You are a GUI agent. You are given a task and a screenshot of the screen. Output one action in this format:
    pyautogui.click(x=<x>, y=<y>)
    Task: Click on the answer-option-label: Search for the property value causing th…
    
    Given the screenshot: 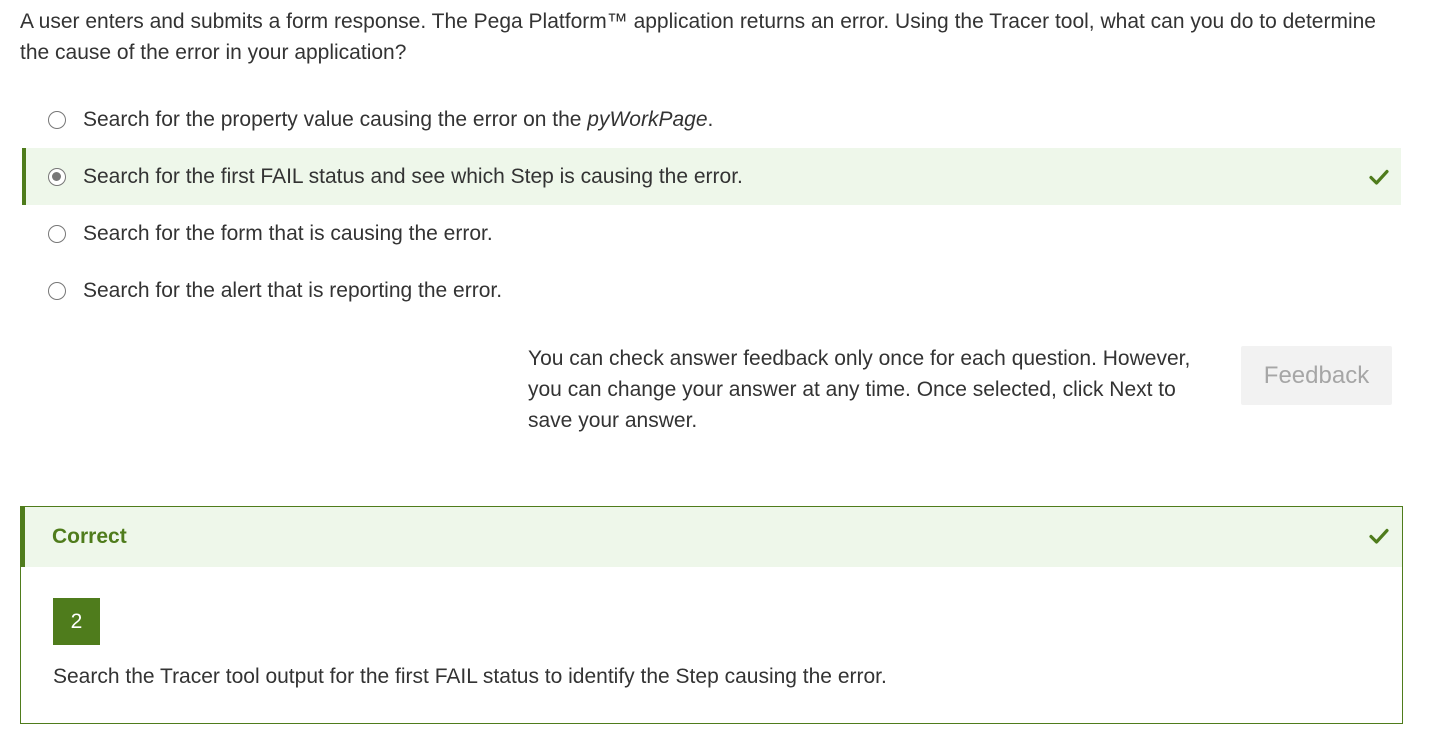 What is the action you would take?
    pyautogui.click(x=398, y=120)
    